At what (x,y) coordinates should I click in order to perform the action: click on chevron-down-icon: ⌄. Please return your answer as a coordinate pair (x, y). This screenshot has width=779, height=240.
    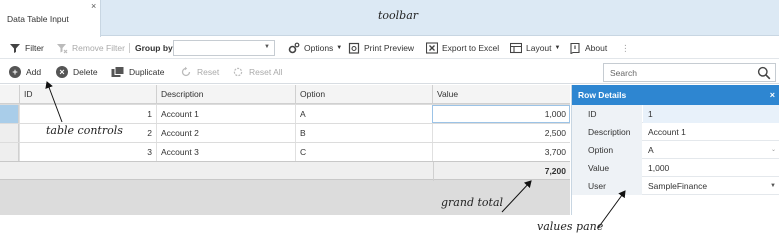
    Looking at the image, I should click on (773, 150).